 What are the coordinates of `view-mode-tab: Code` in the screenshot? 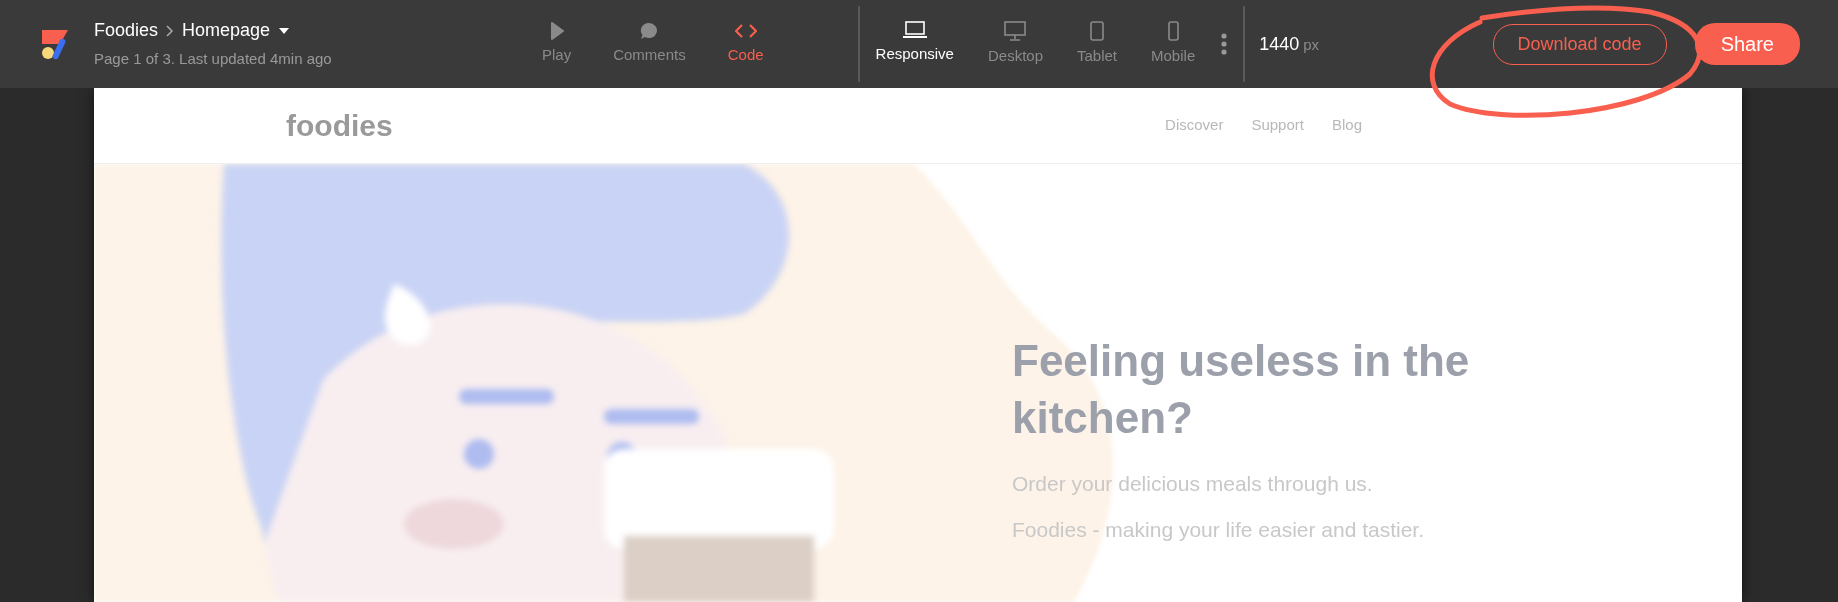 It's located at (745, 44).